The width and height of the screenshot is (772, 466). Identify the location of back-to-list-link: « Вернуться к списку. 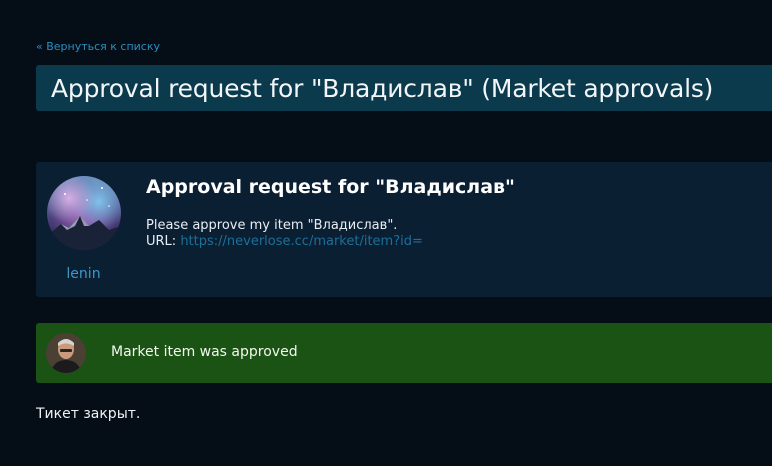
(98, 46).